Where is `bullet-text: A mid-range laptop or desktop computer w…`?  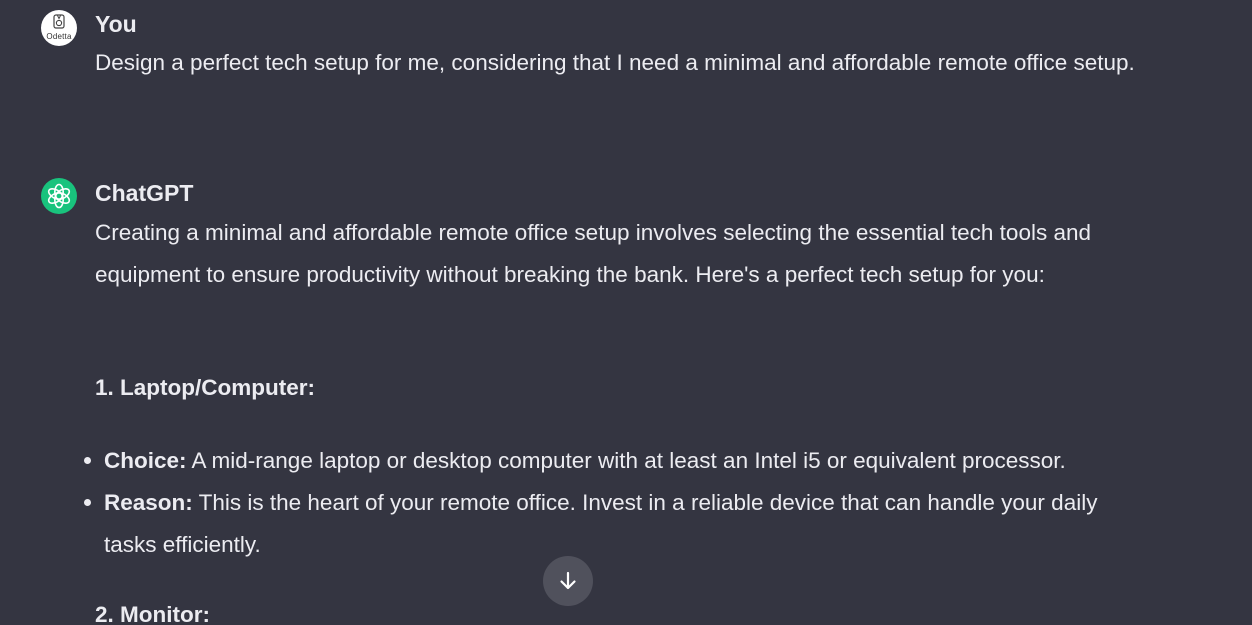 bullet-text: A mid-range laptop or desktop computer w… is located at coordinates (626, 460).